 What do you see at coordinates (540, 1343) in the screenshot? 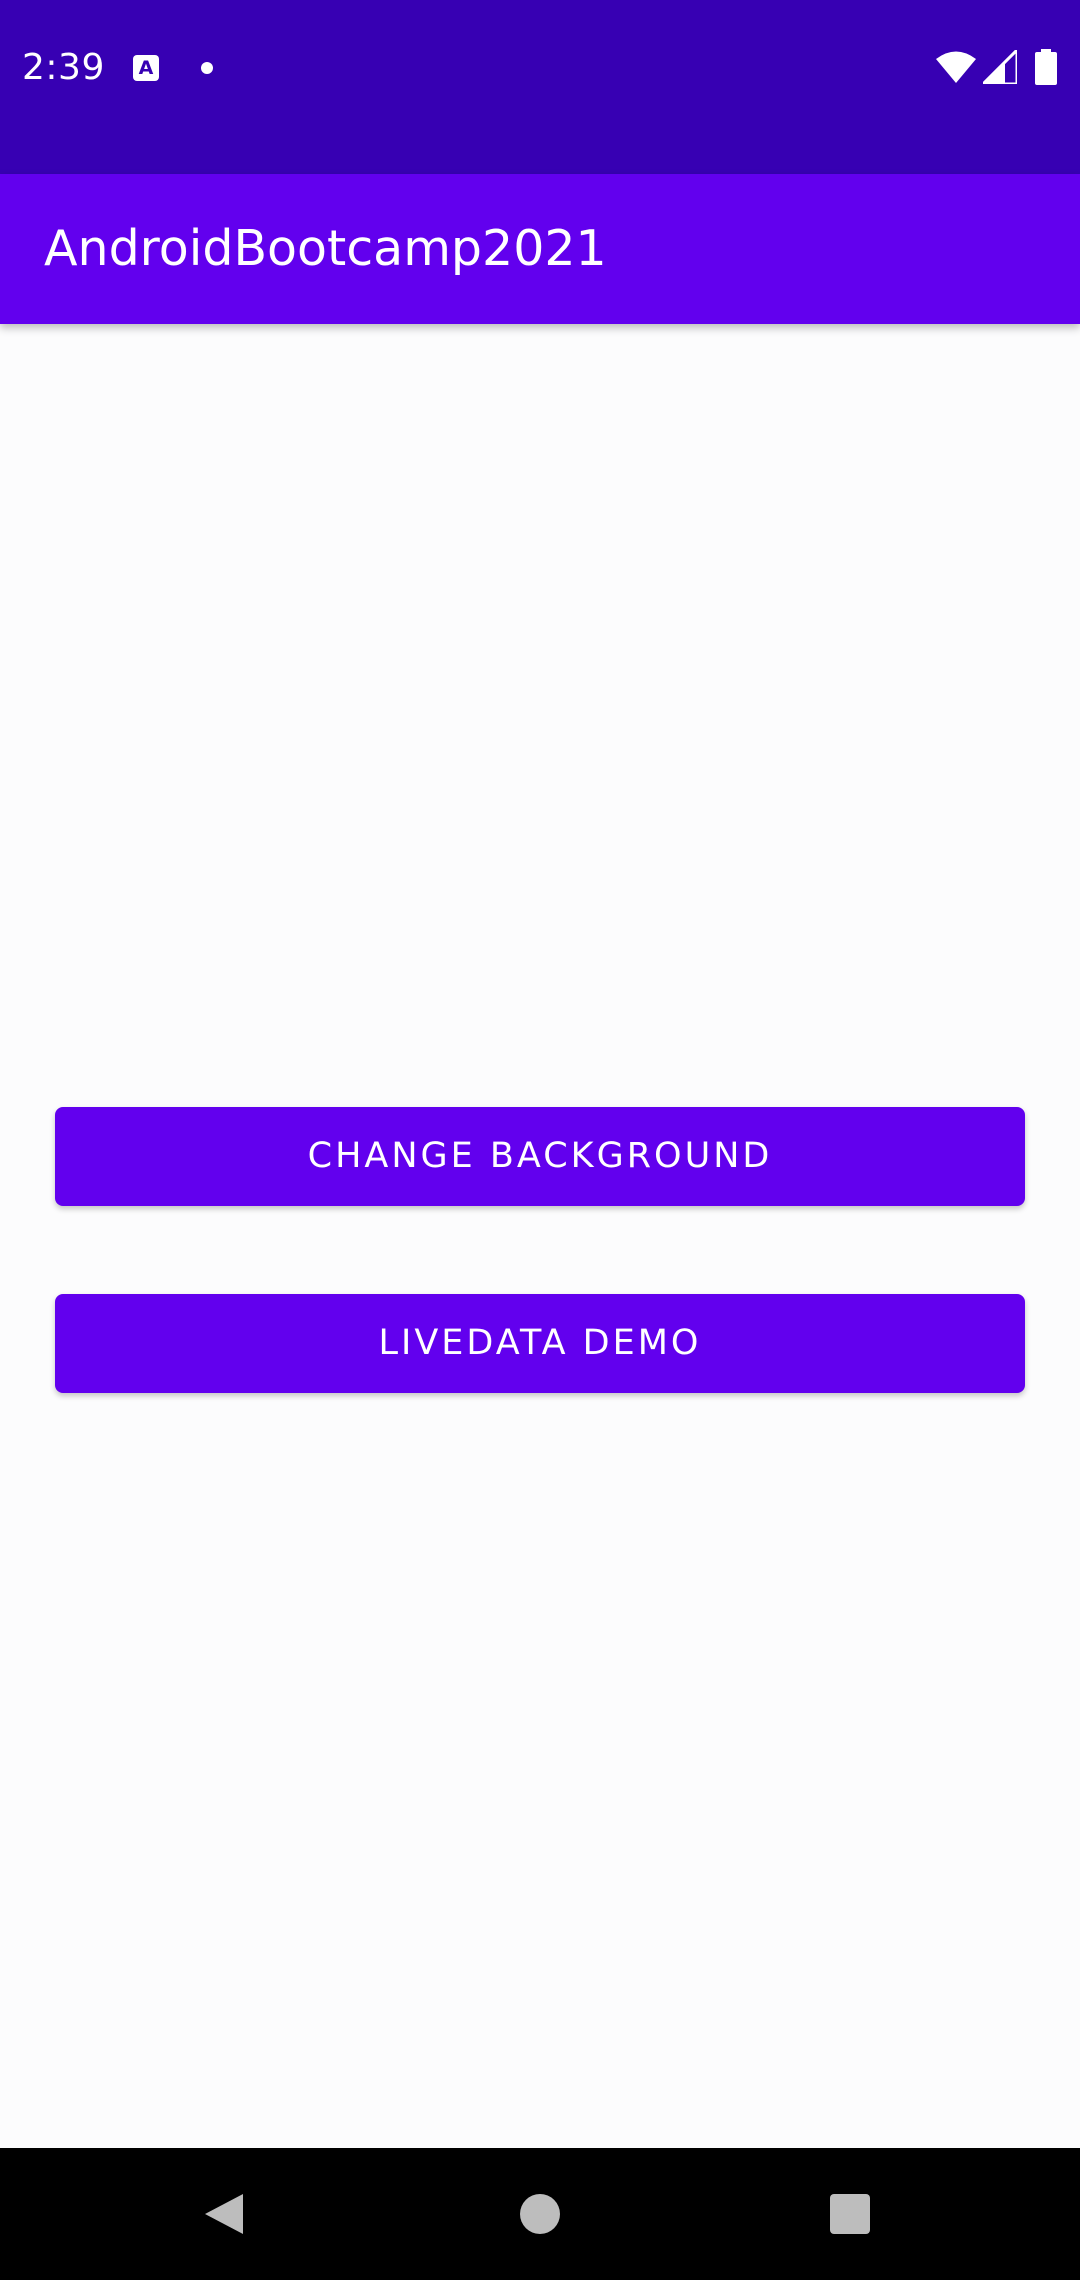
I see `livedata-demo-button: LIVEDATA DEMO` at bounding box center [540, 1343].